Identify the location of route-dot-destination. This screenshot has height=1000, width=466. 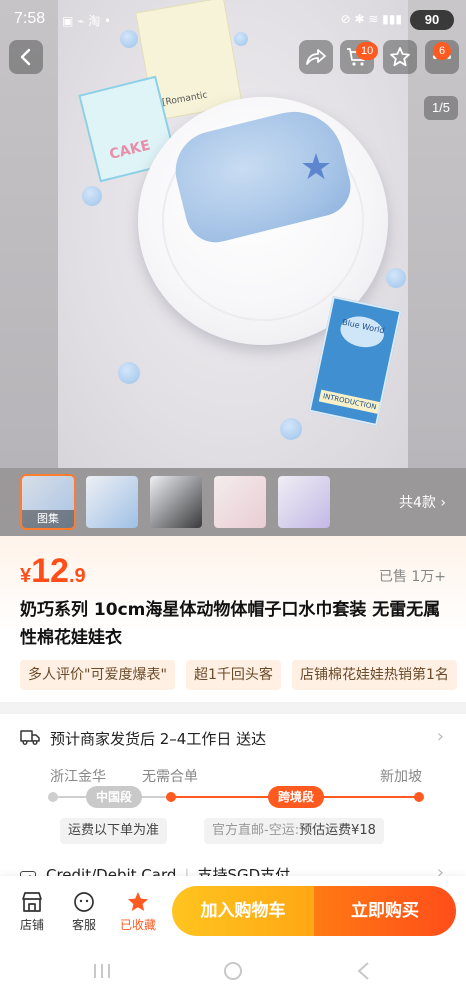
(419, 797).